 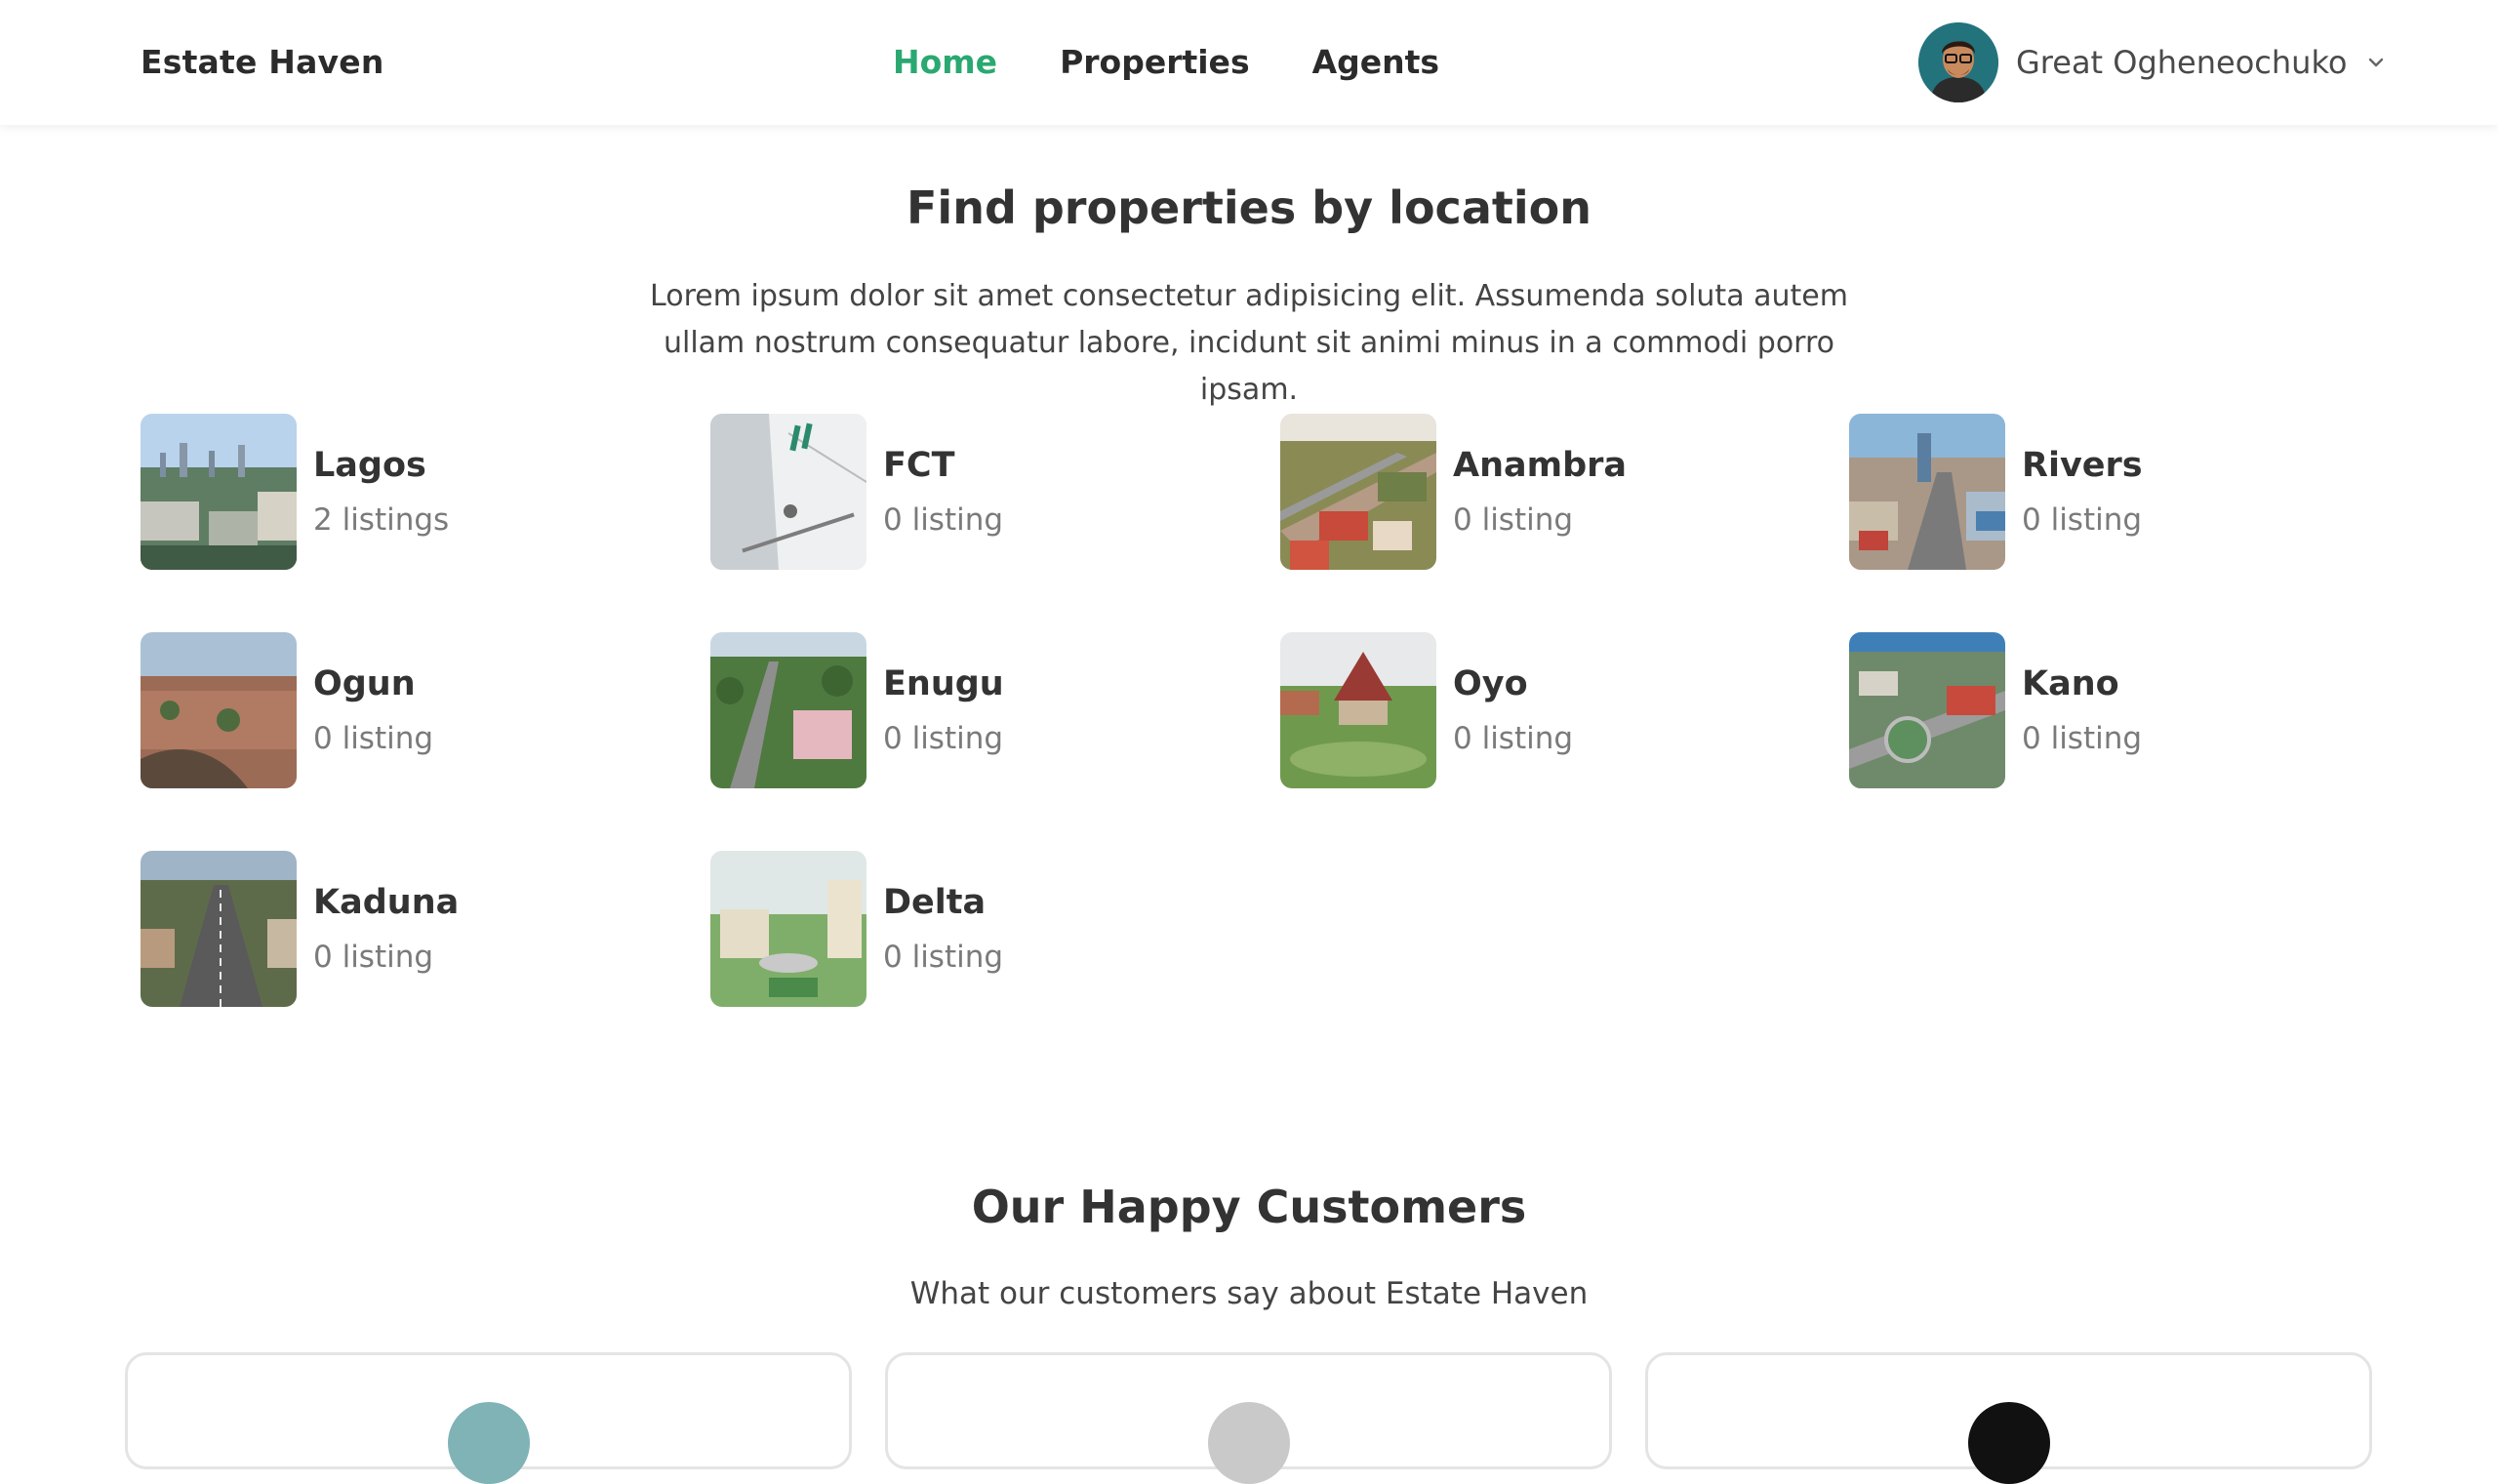 What do you see at coordinates (1524, 710) in the screenshot?
I see `location-card-oyo: Oyo 0 listing` at bounding box center [1524, 710].